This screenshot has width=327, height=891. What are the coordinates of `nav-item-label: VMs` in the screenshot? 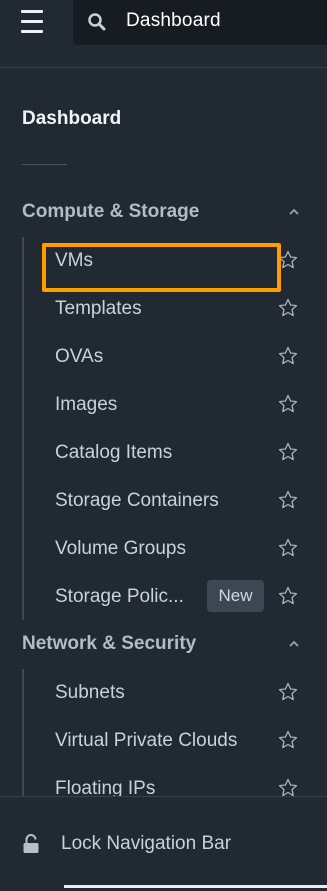 It's located at (74, 260).